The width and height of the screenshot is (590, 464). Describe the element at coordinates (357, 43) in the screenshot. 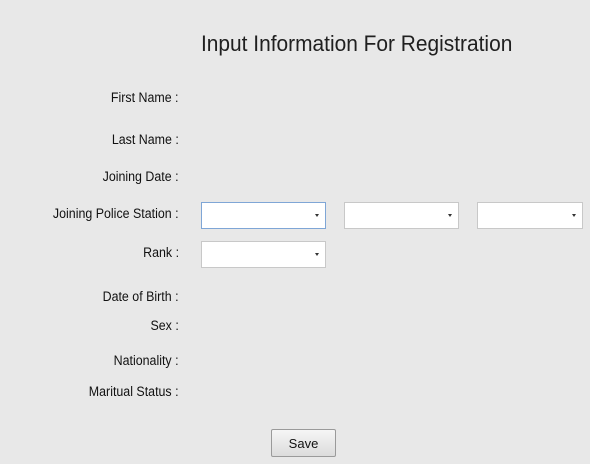

I see `page-title: Input Information For Registration` at that location.